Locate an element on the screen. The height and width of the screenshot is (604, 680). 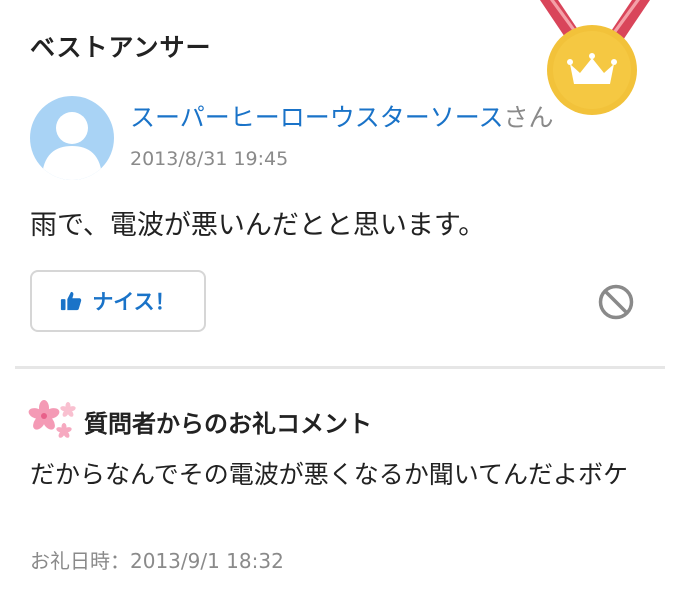
section-title: ベストアンサー is located at coordinates (121, 47).